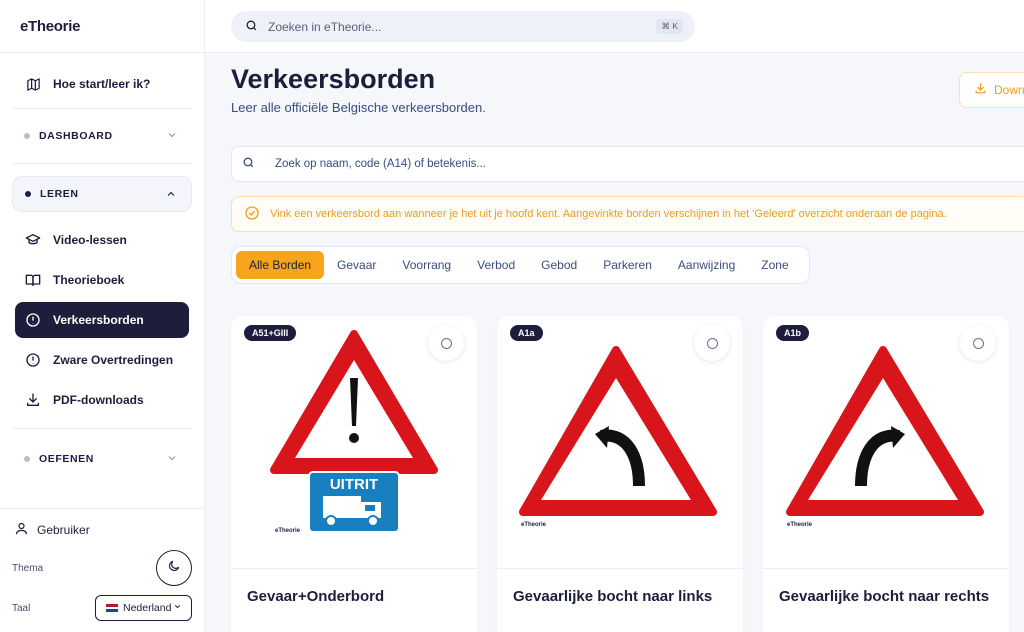 This screenshot has width=1024, height=632. Describe the element at coordinates (90, 240) in the screenshot. I see `sidebar-item-label: Video-lessen` at that location.